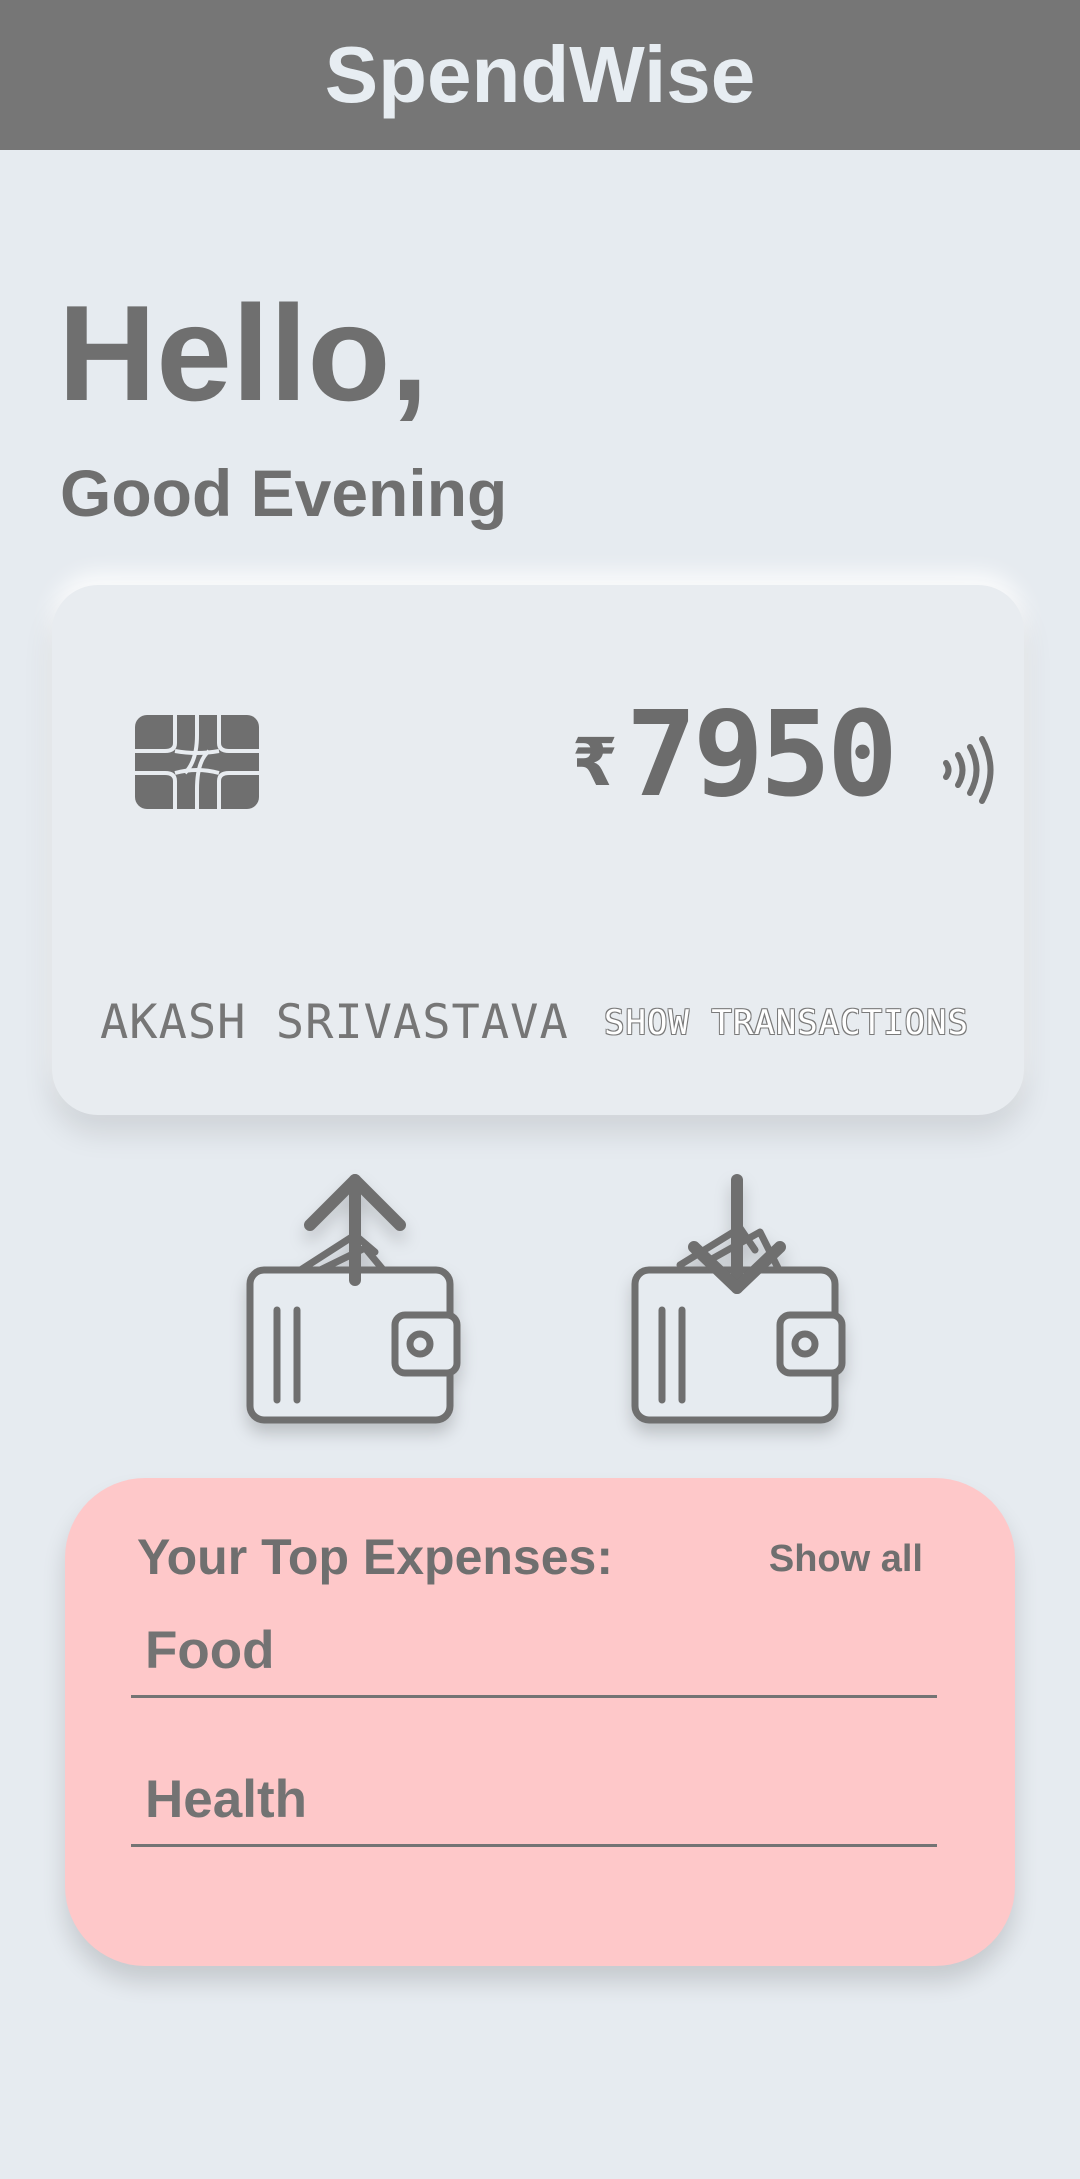  What do you see at coordinates (210, 1650) in the screenshot?
I see `expense-item-label: Food` at bounding box center [210, 1650].